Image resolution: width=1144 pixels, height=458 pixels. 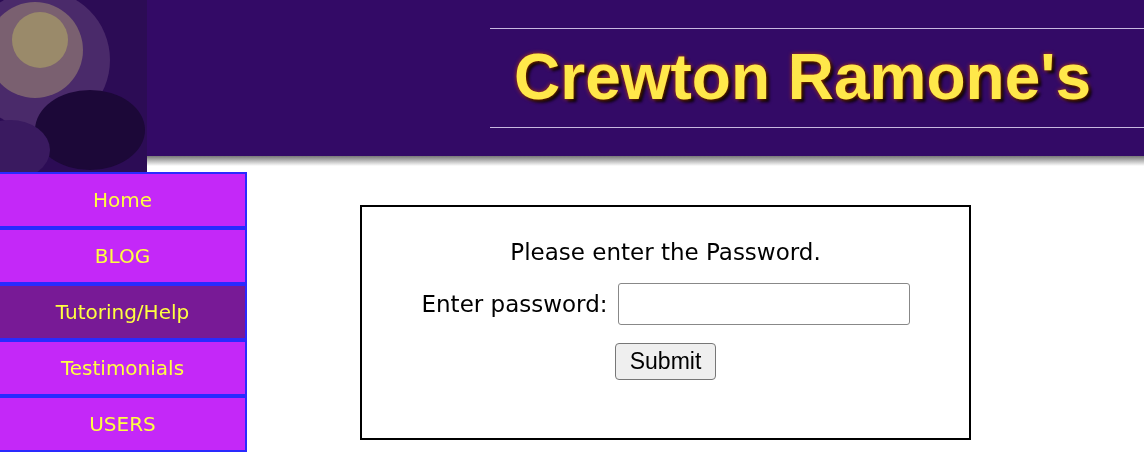 I want to click on nav-link: Tutoring/Help, so click(x=123, y=312).